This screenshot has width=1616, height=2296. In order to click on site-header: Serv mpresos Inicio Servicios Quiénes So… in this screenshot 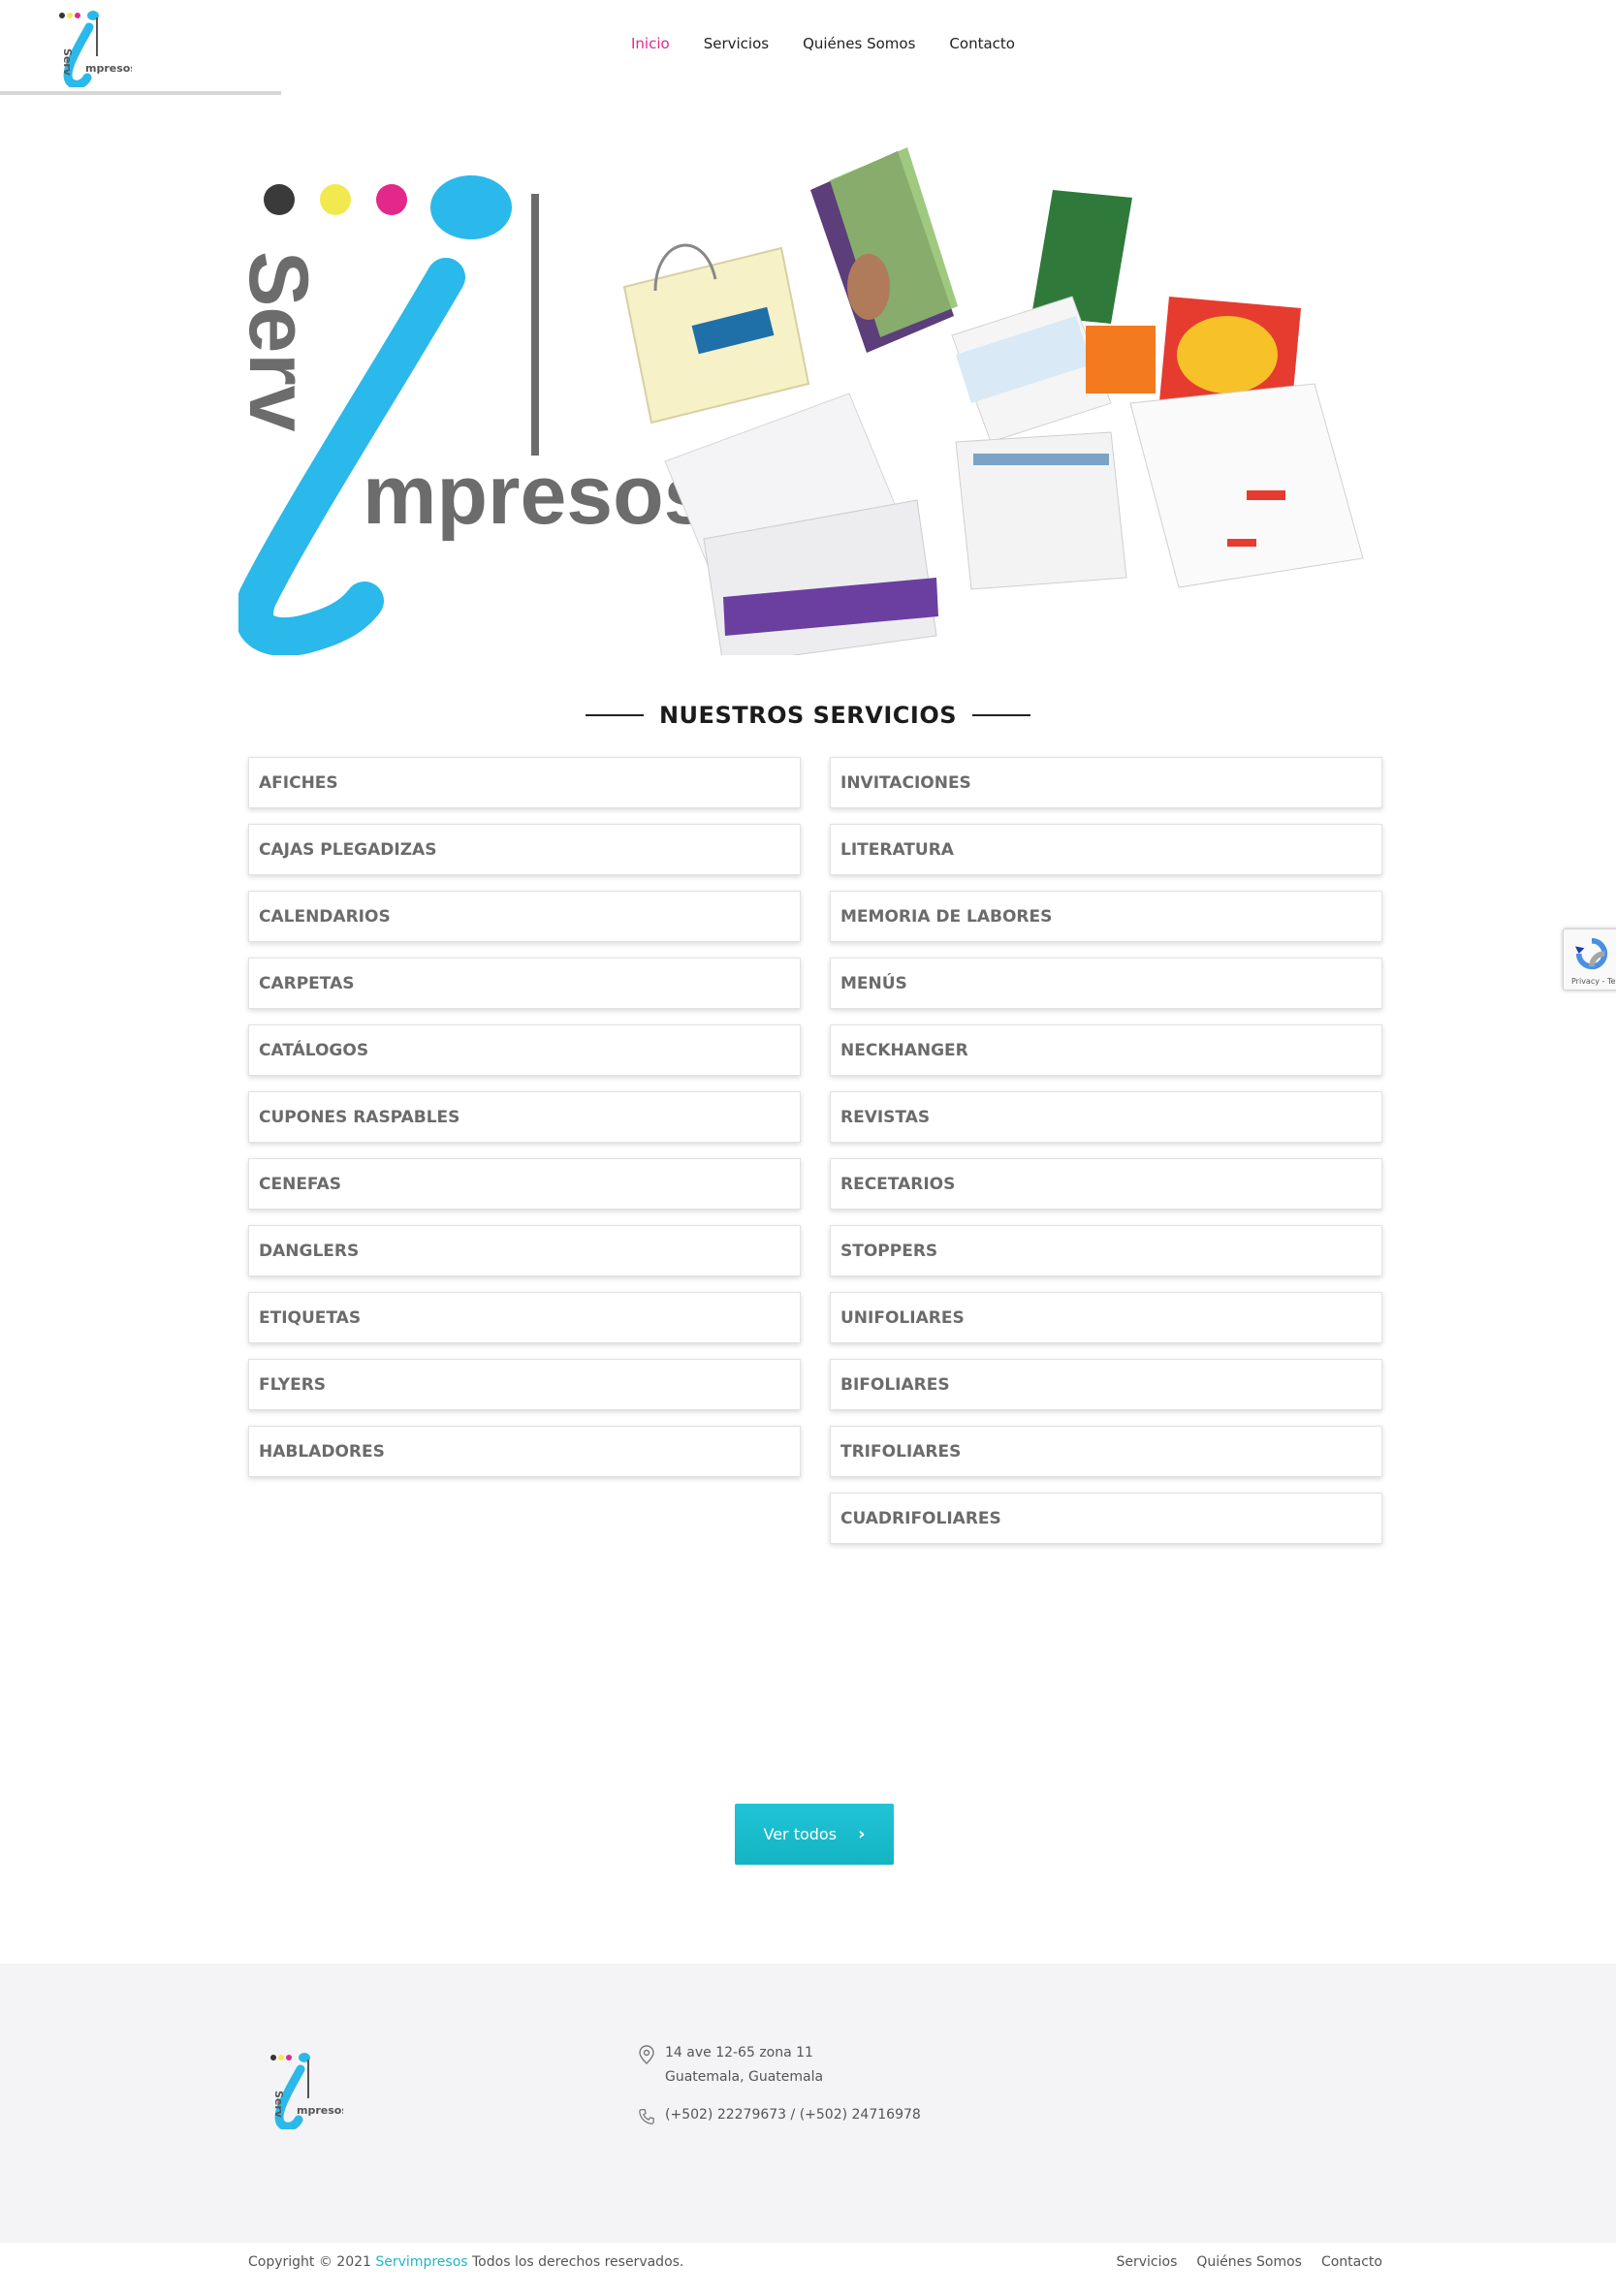, I will do `click(808, 49)`.